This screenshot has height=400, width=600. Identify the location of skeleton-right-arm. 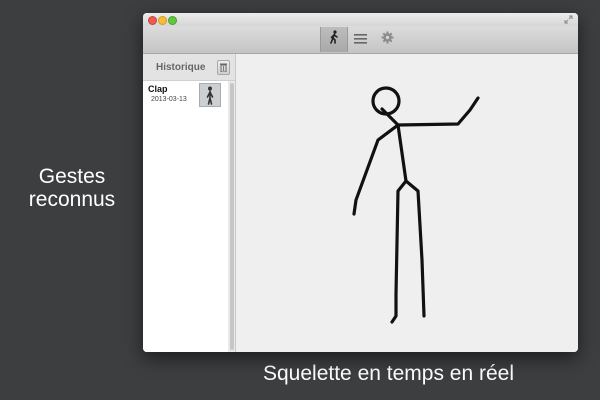
(376, 169).